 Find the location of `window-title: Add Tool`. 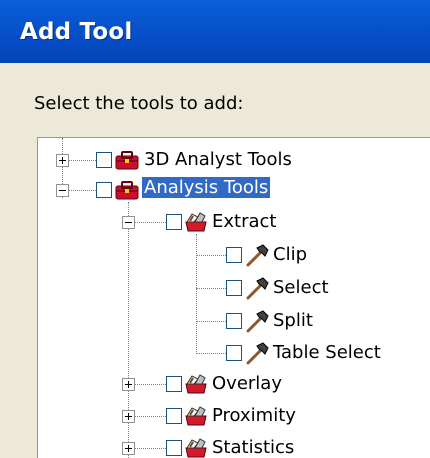

window-title: Add Tool is located at coordinates (76, 32).